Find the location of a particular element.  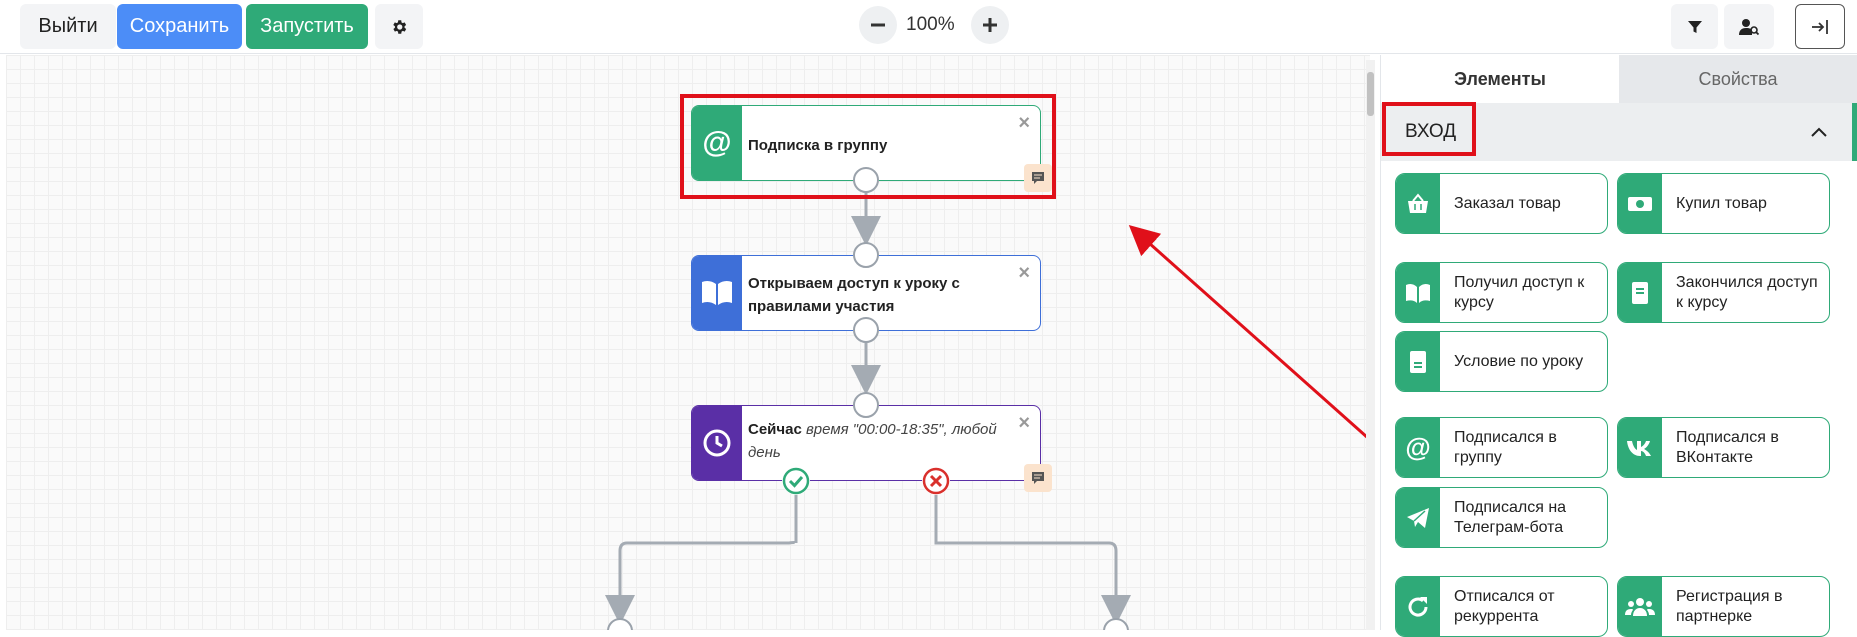

canvas-scrollbar is located at coordinates (1370, 345).